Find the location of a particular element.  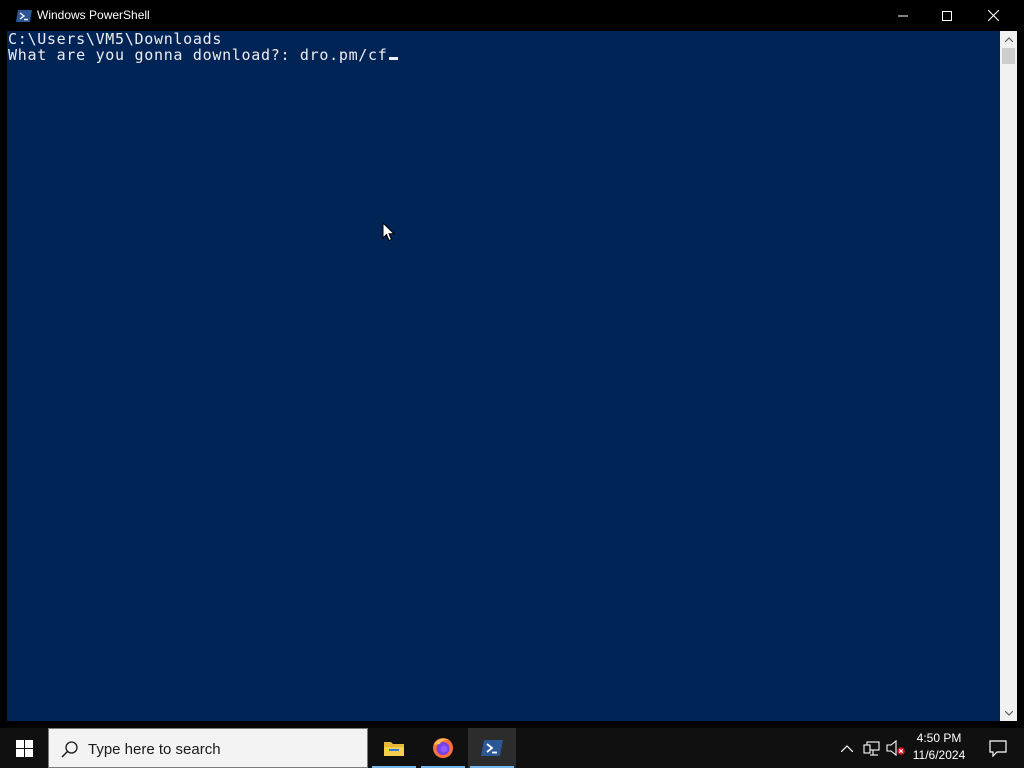

console-prompt-text: What are you gonna download?: dro.pm/cf is located at coordinates (198, 55).